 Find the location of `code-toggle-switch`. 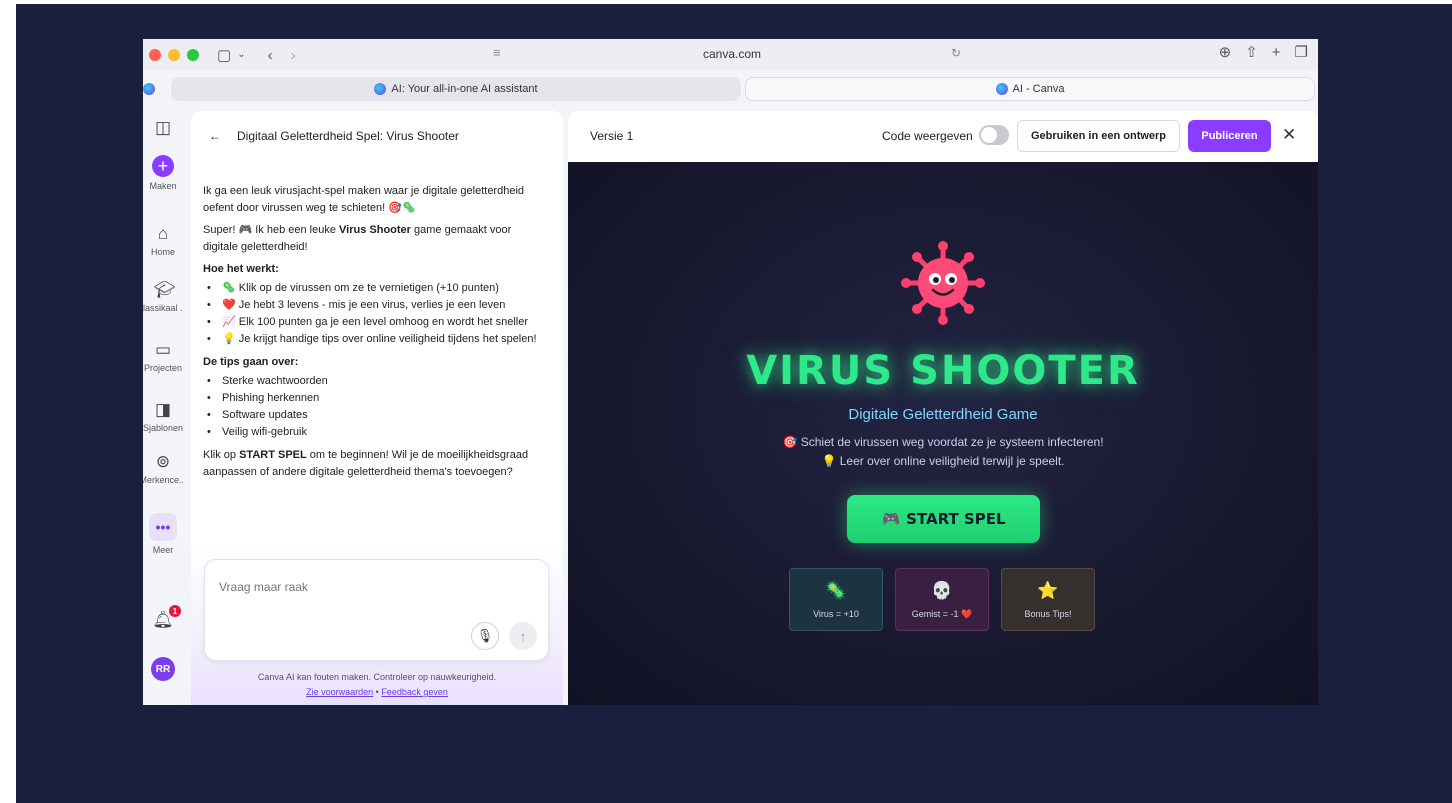

code-toggle-switch is located at coordinates (994, 135).